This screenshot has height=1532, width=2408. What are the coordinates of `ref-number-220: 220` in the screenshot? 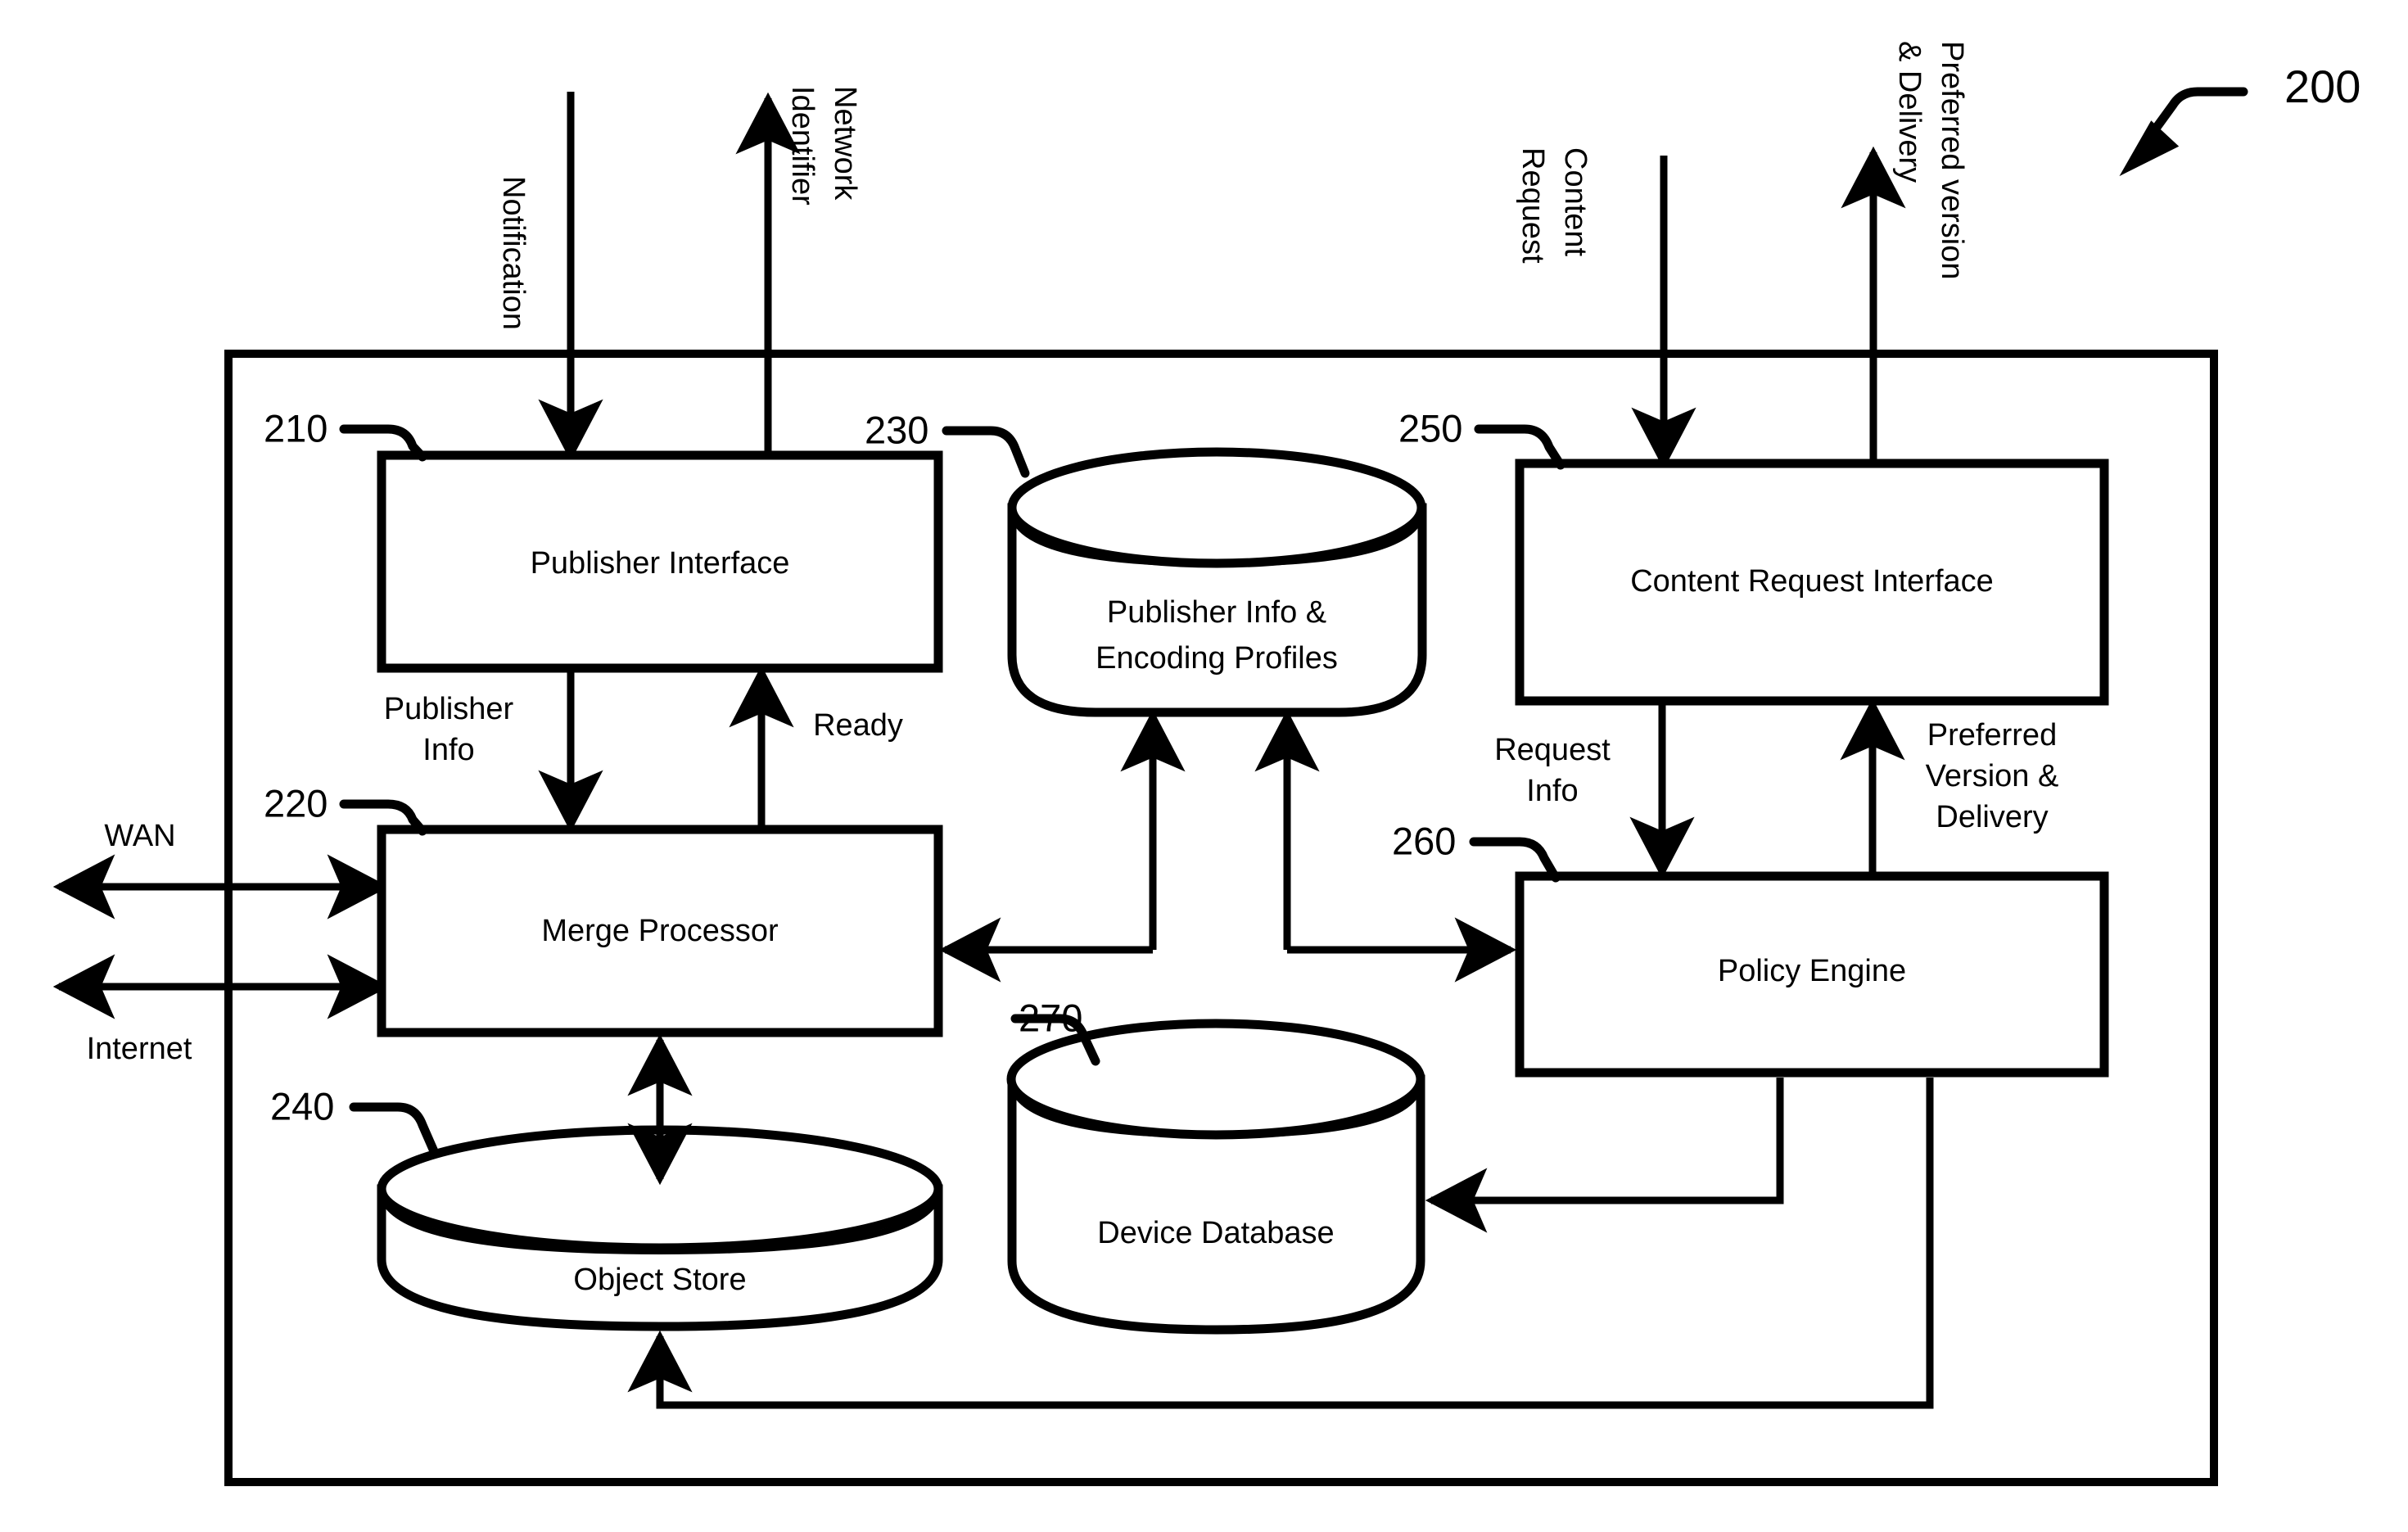 It's located at (296, 803).